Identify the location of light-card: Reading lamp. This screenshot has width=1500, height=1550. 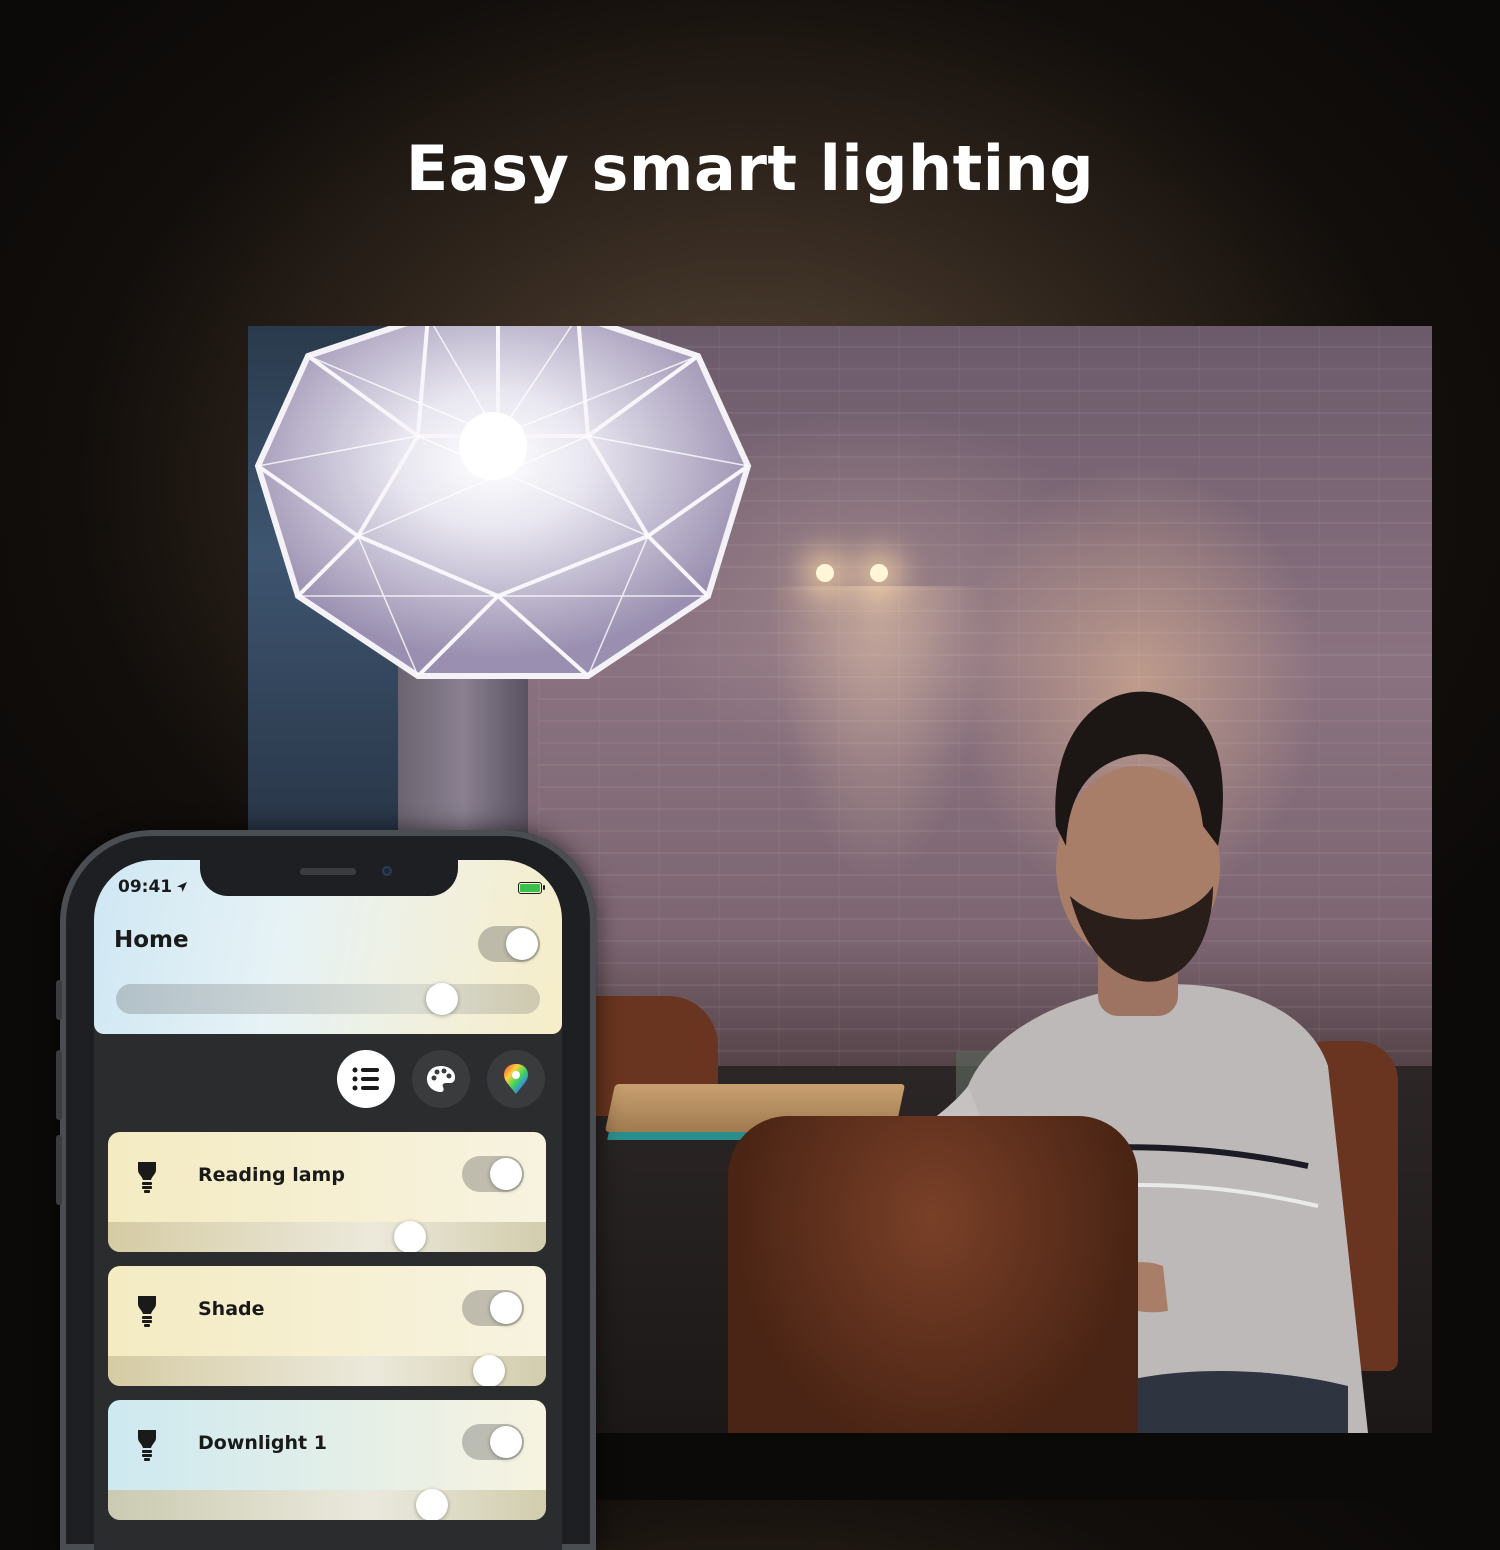
(327, 1192).